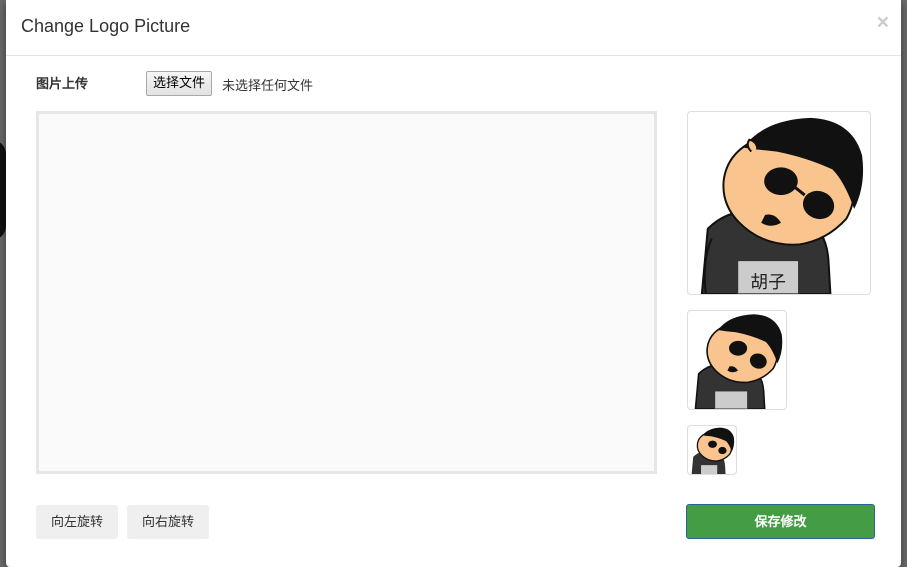 Image resolution: width=907 pixels, height=567 pixels. Describe the element at coordinates (179, 83) in the screenshot. I see `choose-file-button: 选择文件` at that location.